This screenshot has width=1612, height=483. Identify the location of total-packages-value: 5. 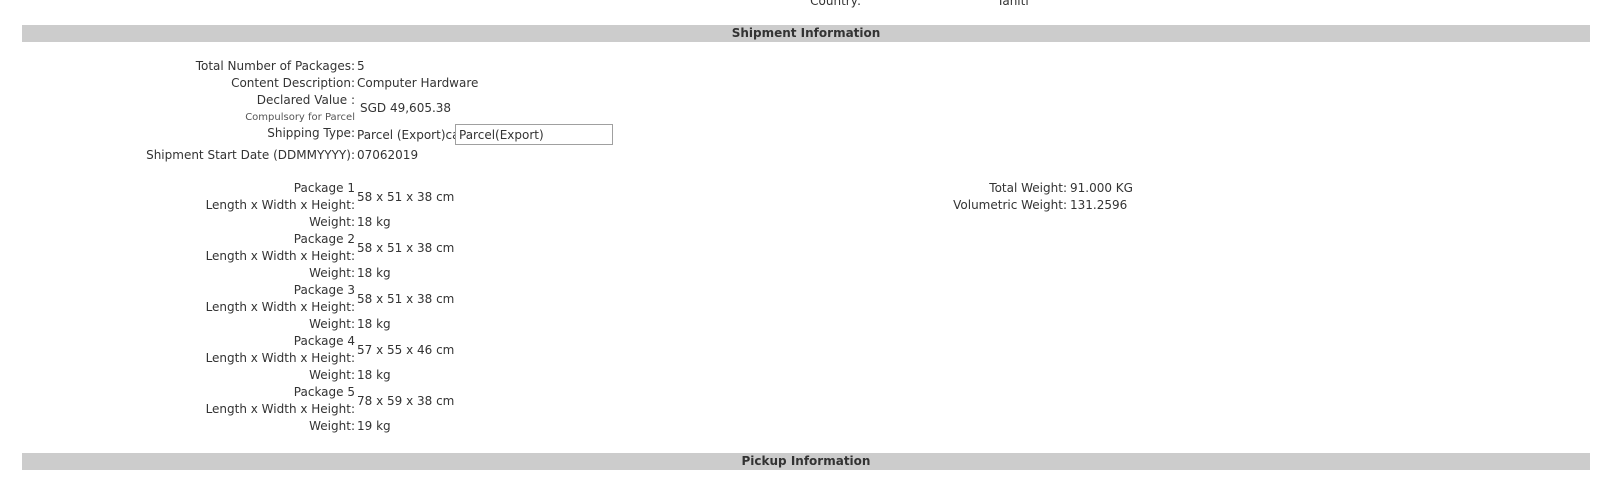
(361, 66).